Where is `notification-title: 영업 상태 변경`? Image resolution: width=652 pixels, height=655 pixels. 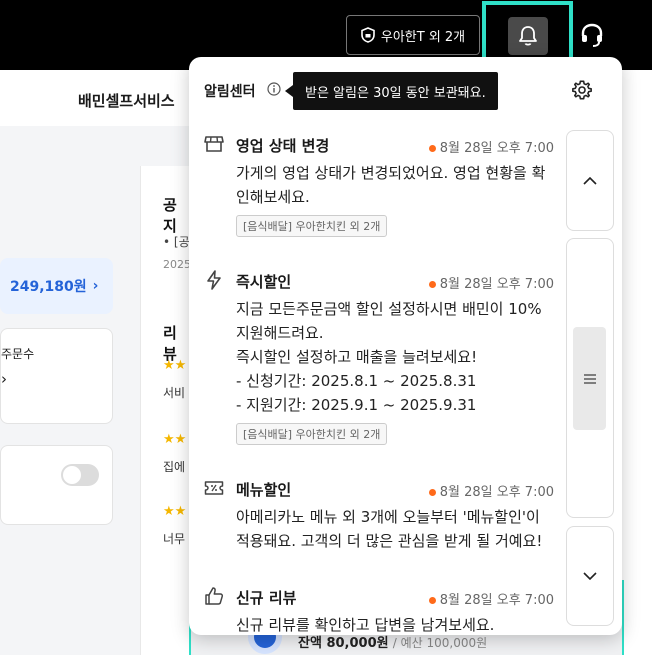 notification-title: 영업 상태 변경 is located at coordinates (283, 146).